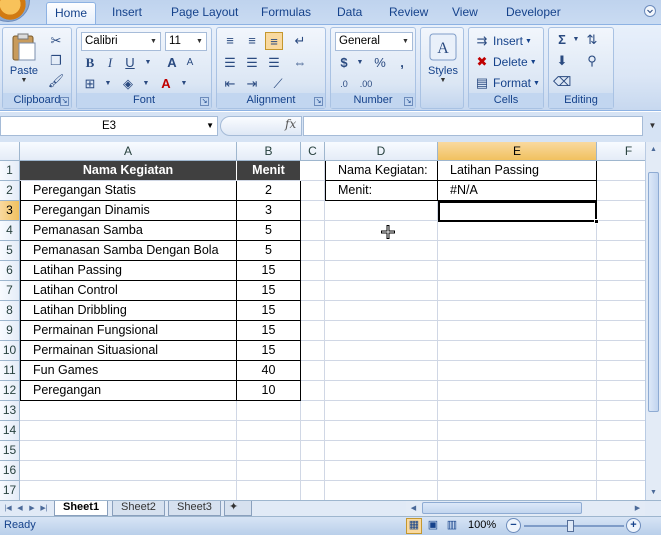 The image size is (661, 535). Describe the element at coordinates (533, 13) in the screenshot. I see `tab-developer: Developer` at that location.